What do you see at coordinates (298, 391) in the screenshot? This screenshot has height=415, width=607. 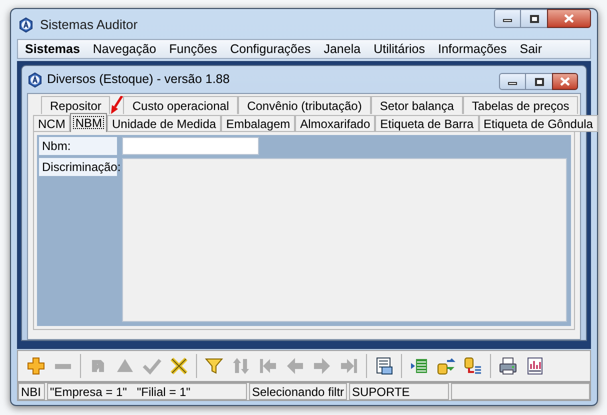 I see `status-bar-field: Selecionando filtr` at bounding box center [298, 391].